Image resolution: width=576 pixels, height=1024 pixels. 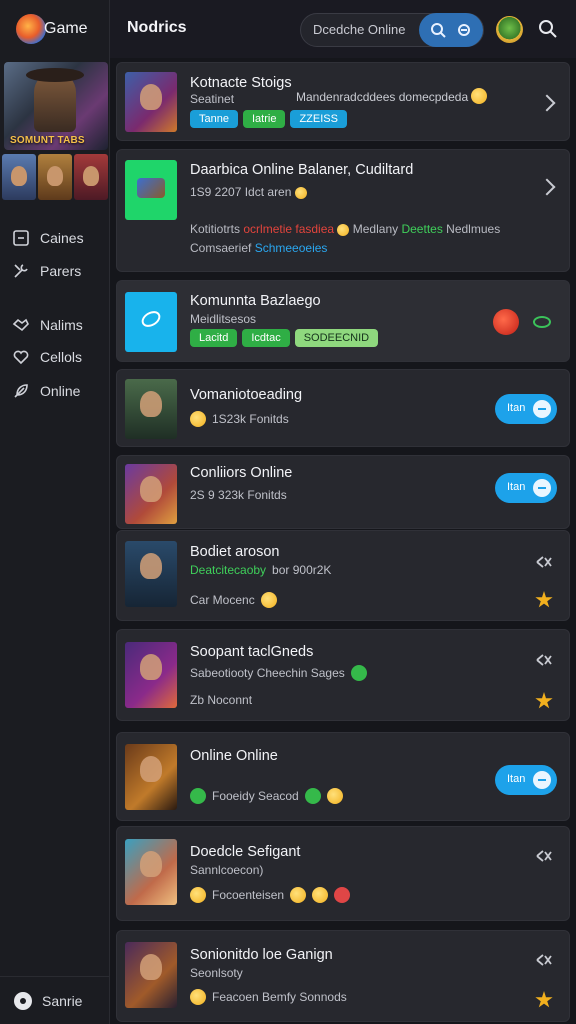 What do you see at coordinates (55, 271) in the screenshot?
I see `sidebar-item-parers: Parers` at bounding box center [55, 271].